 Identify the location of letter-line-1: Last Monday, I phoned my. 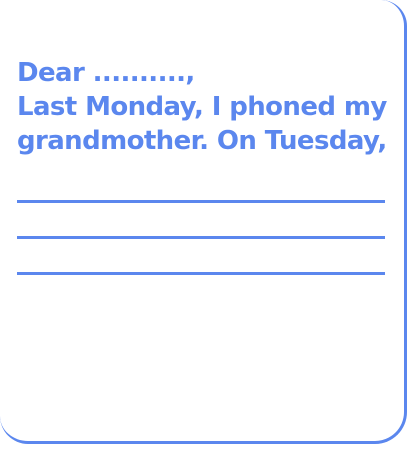
(202, 107).